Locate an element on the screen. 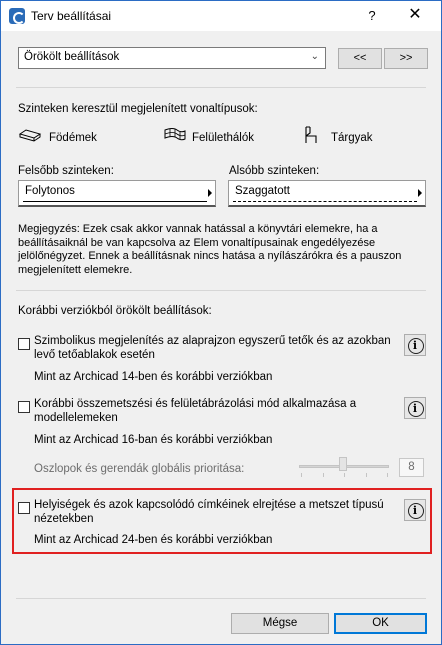 The width and height of the screenshot is (442, 645). dashed-line-preview is located at coordinates (325, 201).